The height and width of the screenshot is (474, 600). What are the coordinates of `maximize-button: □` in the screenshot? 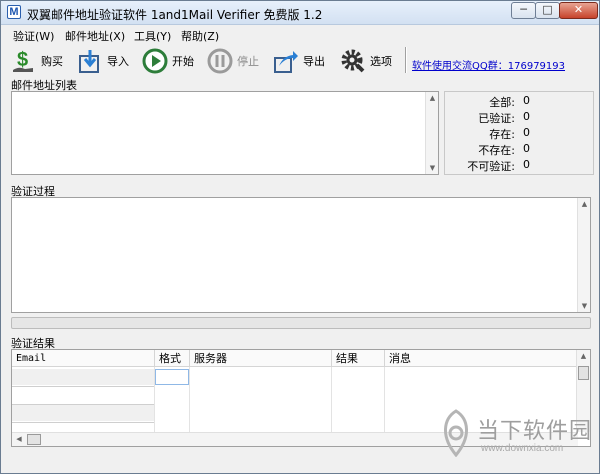 It's located at (547, 10).